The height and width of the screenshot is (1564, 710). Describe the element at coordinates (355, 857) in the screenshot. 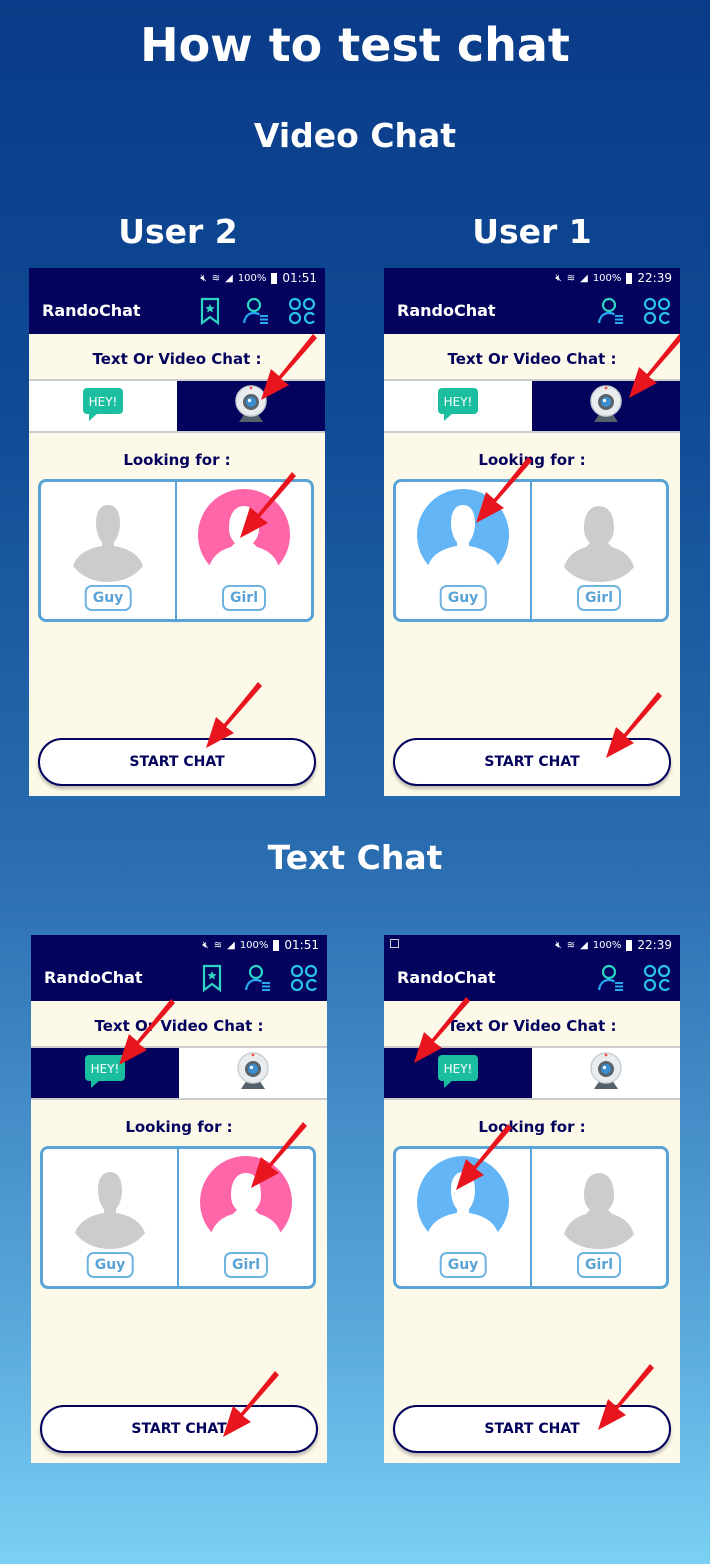

I see `text-chat-heading: Text Chat` at that location.